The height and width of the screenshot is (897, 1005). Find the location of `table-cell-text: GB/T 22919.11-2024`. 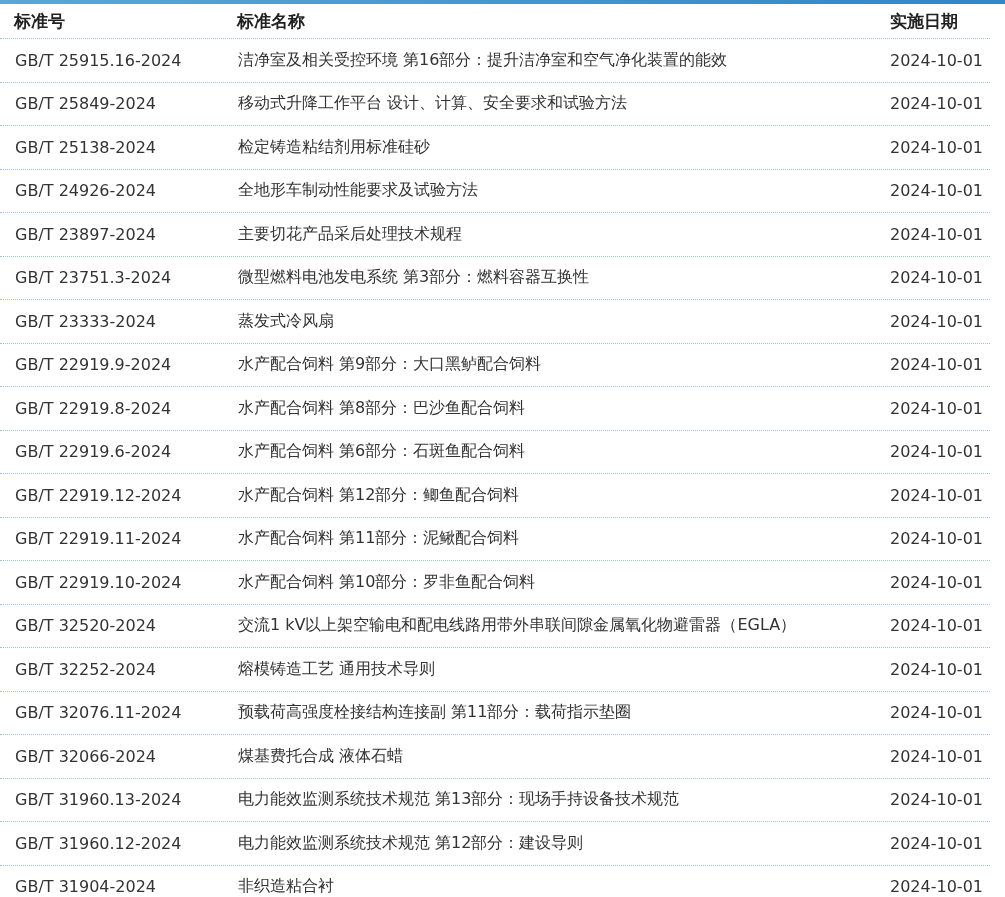

table-cell-text: GB/T 22919.11-2024 is located at coordinates (99, 539).